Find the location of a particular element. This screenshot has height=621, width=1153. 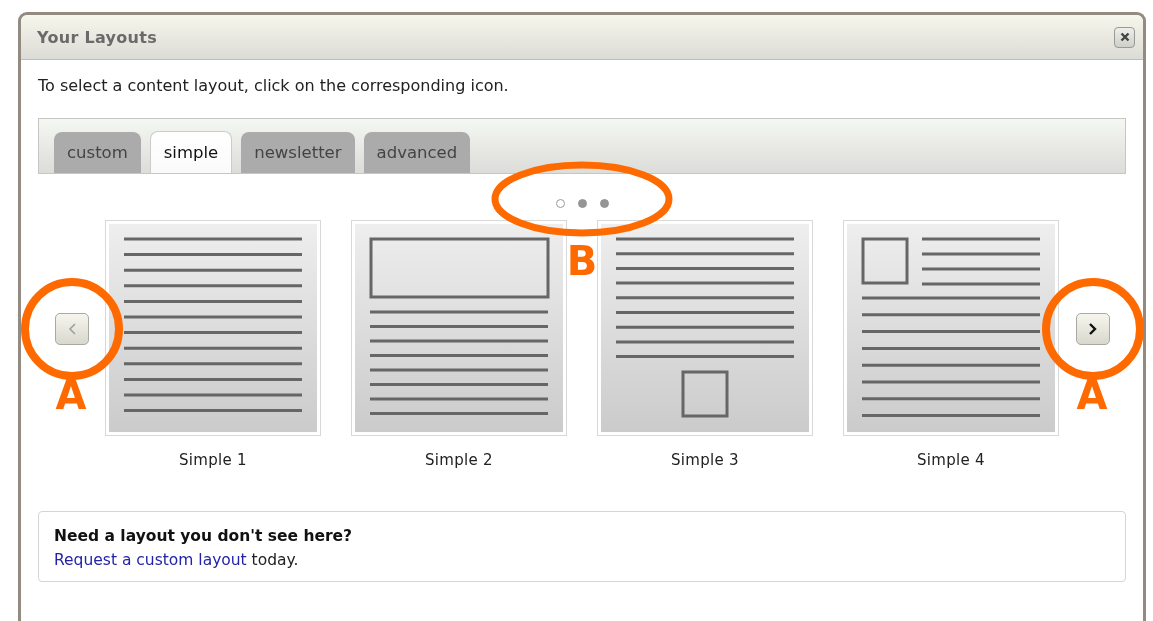

info-text: Request a custom layout today. is located at coordinates (177, 560).